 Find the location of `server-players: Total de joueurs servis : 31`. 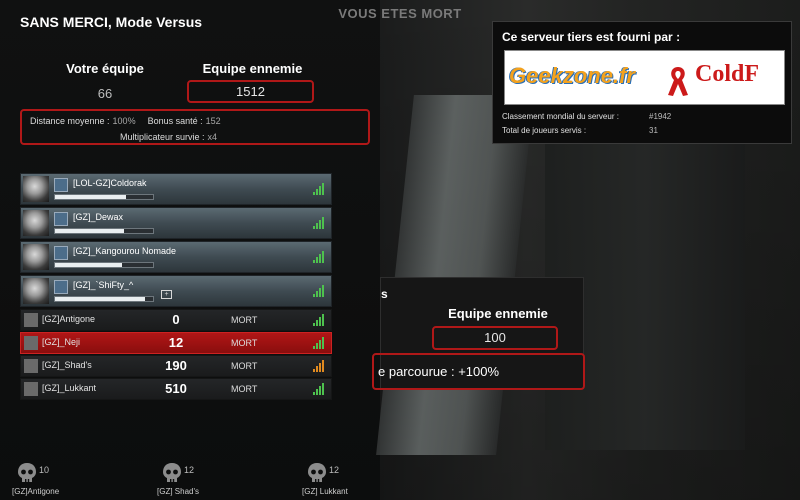

server-players: Total de joueurs servis : 31 is located at coordinates (580, 130).